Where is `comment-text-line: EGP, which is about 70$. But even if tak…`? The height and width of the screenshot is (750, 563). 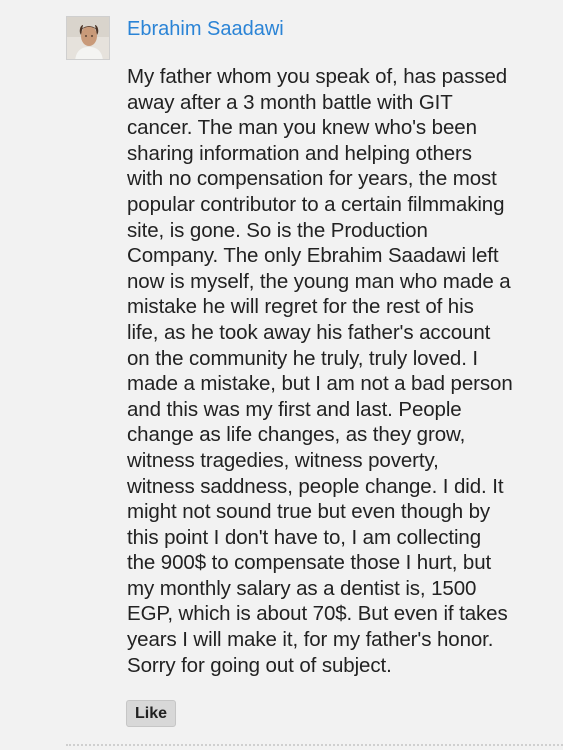
comment-text-line: EGP, which is about 70$. But even if tak… is located at coordinates (317, 614).